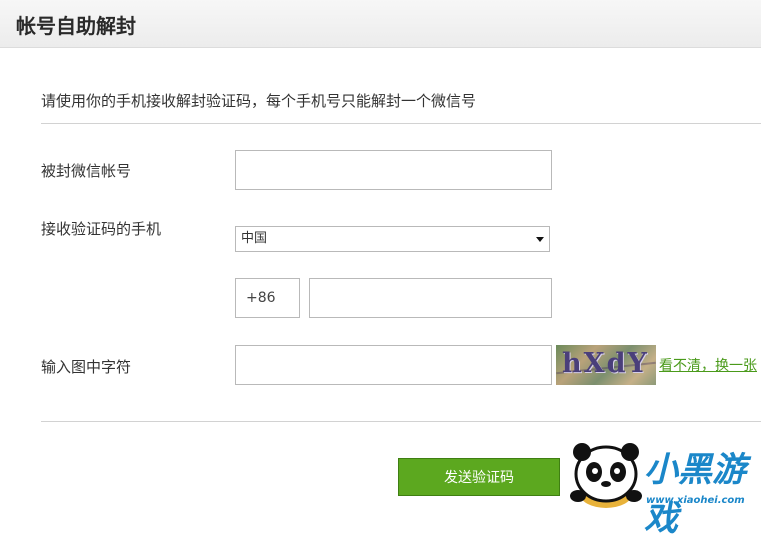  Describe the element at coordinates (393, 365) in the screenshot. I see `captcha-input` at that location.